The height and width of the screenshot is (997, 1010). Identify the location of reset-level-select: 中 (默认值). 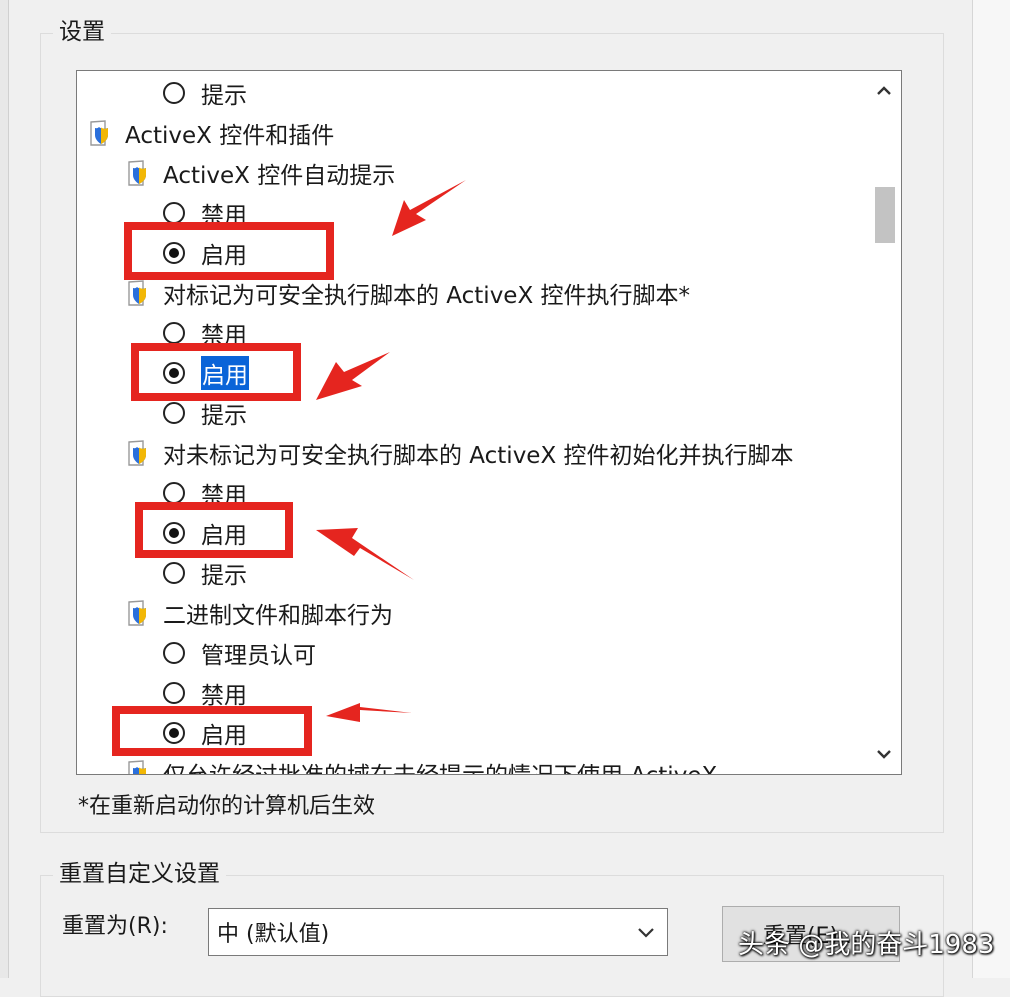
(438, 932).